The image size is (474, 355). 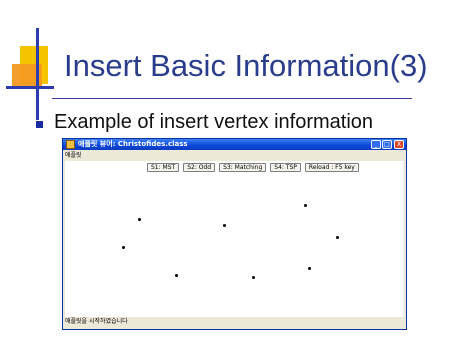 What do you see at coordinates (387, 144) in the screenshot?
I see `maximize-button: □` at bounding box center [387, 144].